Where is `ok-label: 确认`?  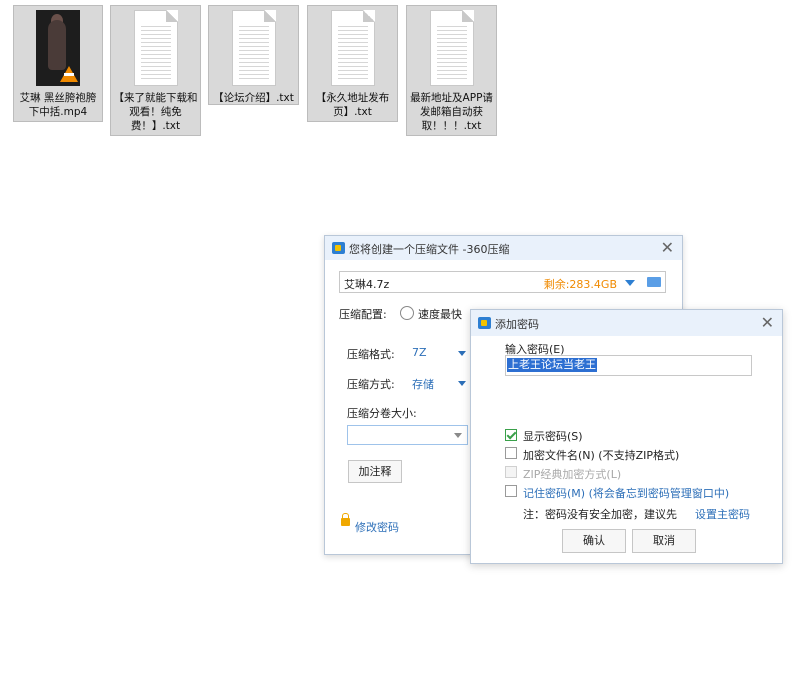 ok-label: 确认 is located at coordinates (594, 540).